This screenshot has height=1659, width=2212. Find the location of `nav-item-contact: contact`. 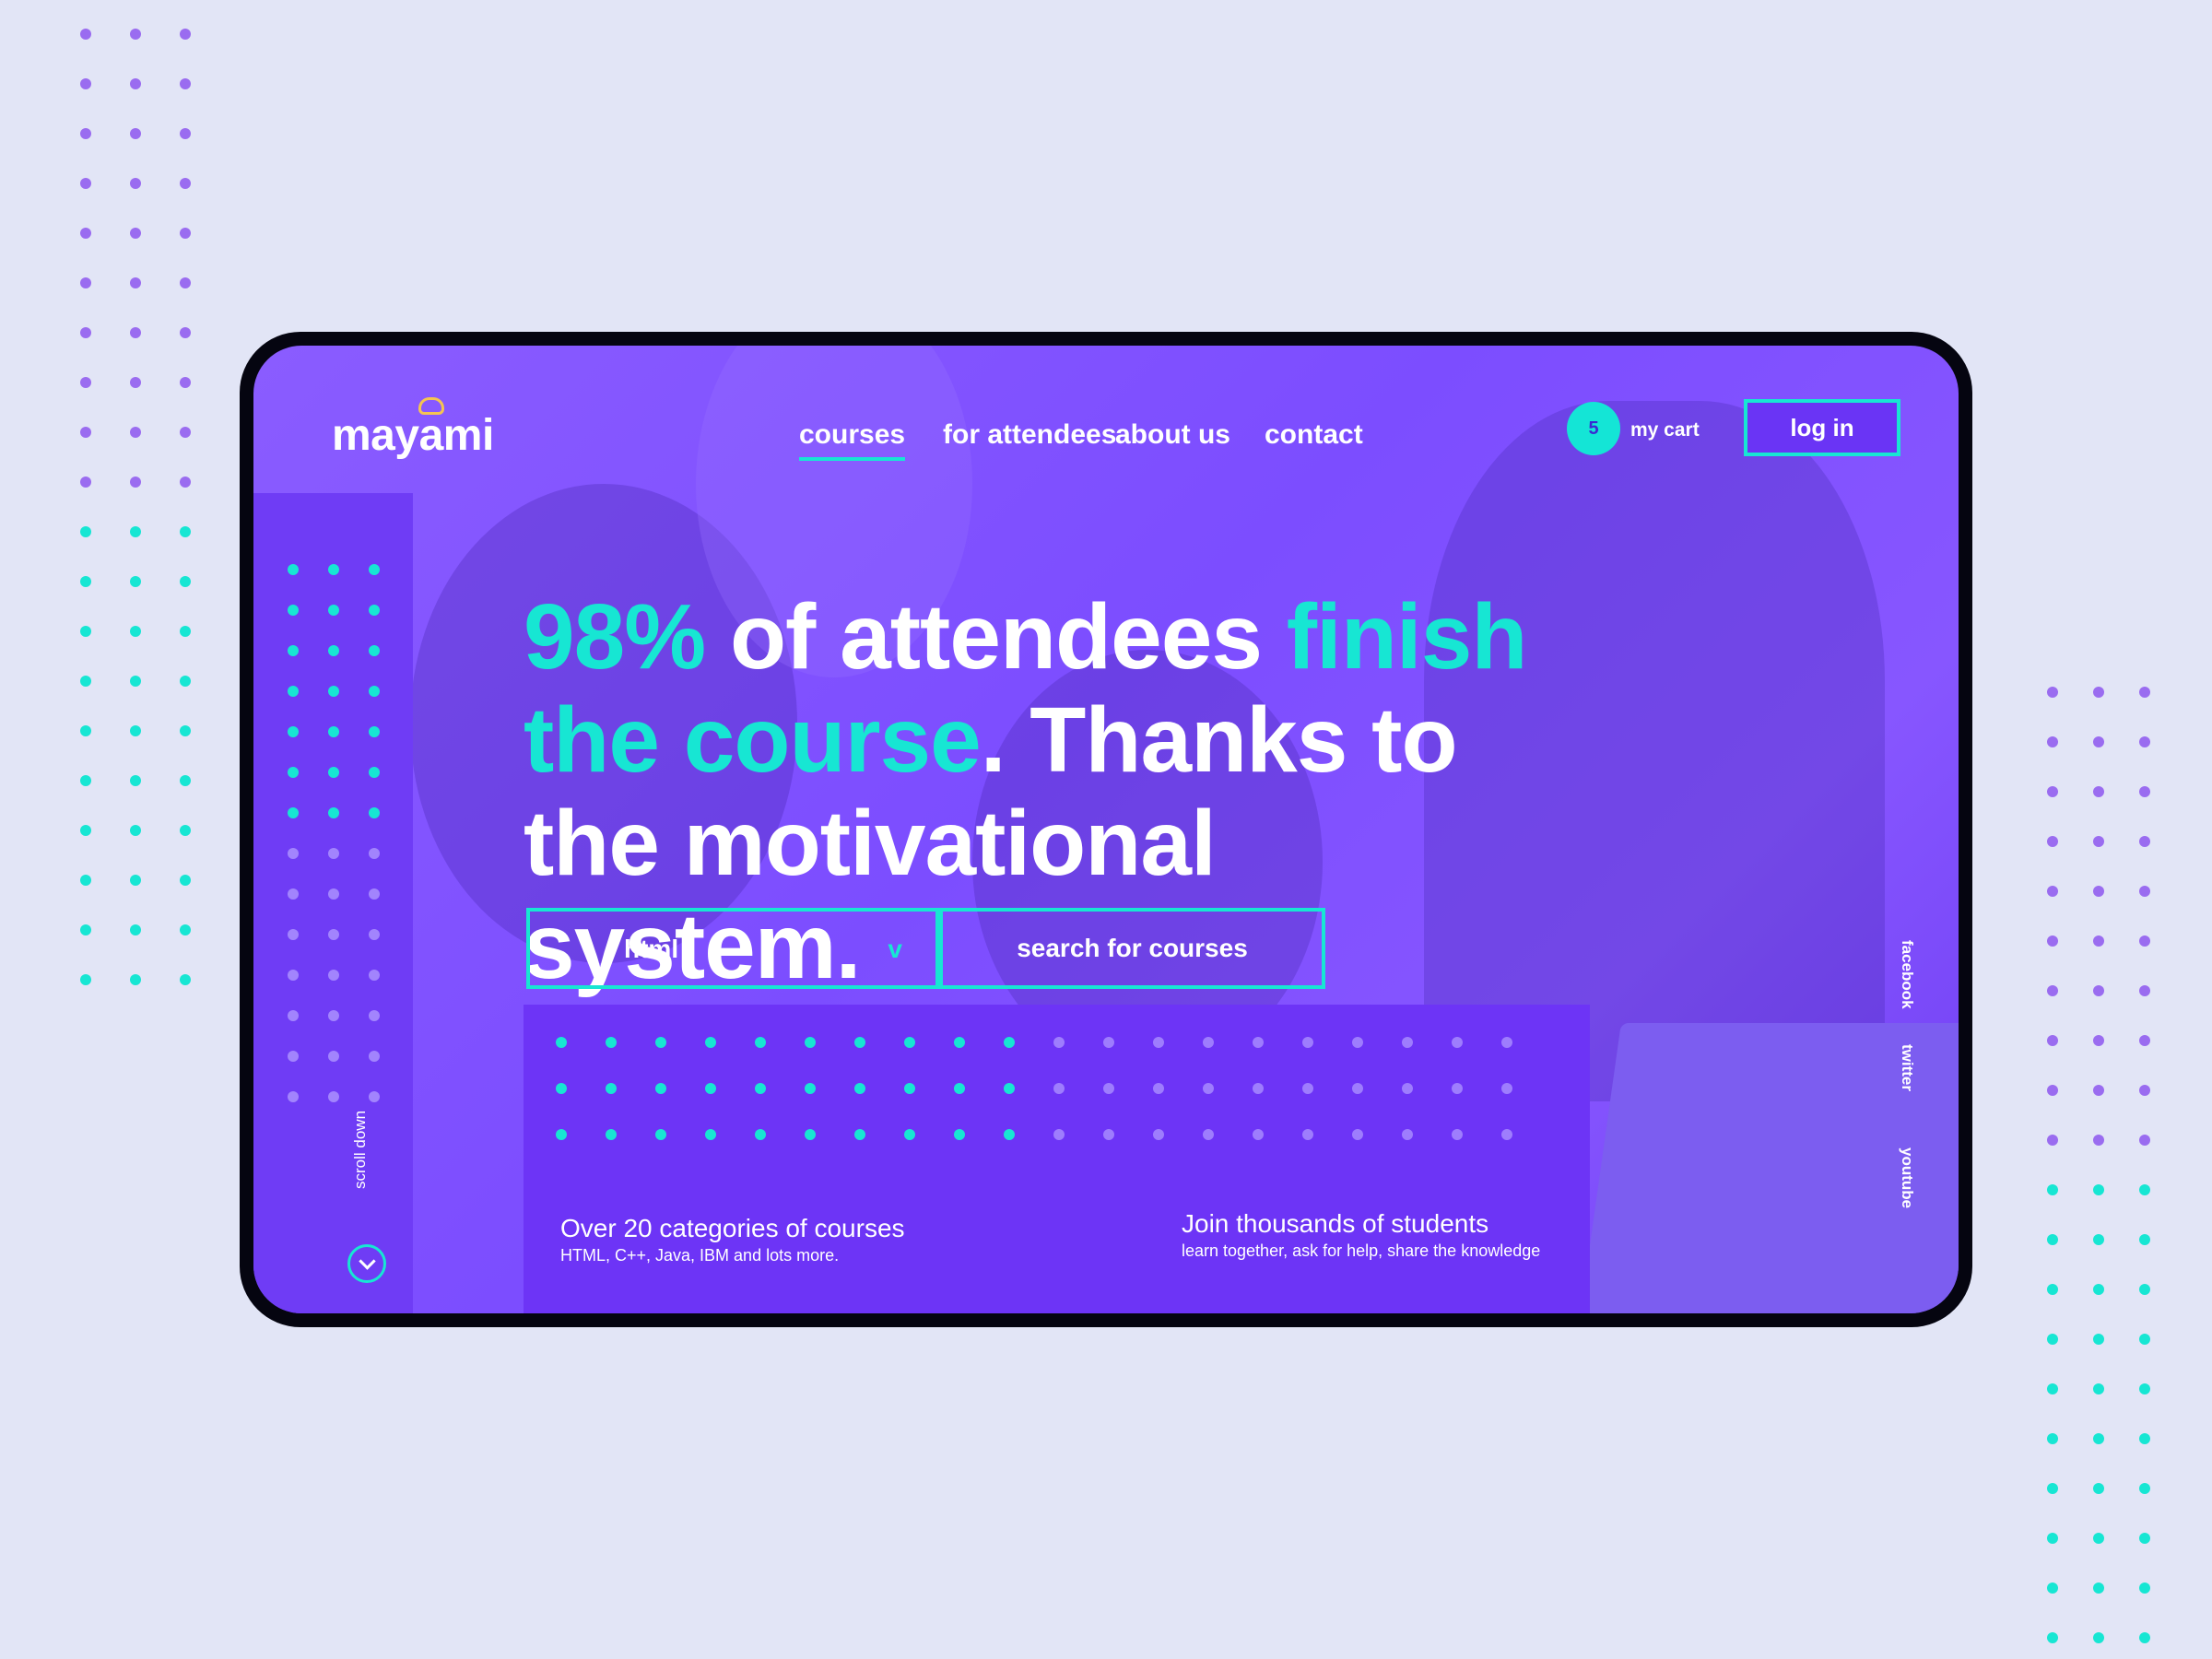

nav-item-contact: contact is located at coordinates (1314, 435).